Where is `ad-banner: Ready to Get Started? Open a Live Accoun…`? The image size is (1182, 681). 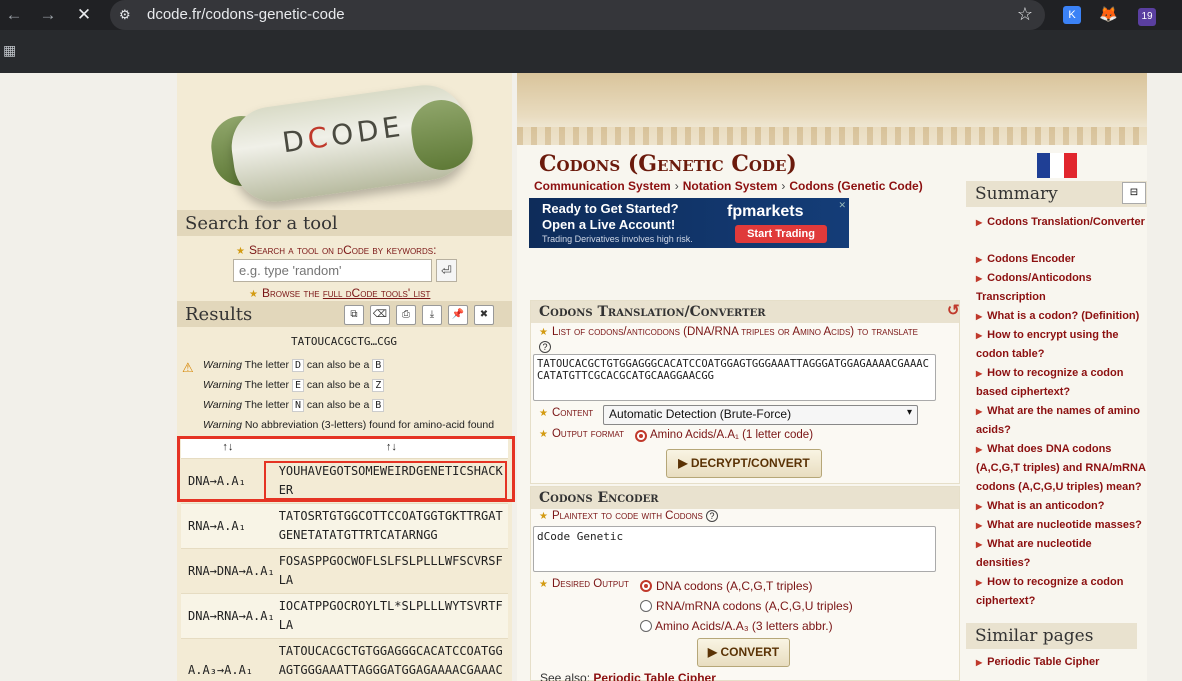
ad-banner: Ready to Get Started? Open a Live Accoun… is located at coordinates (689, 223).